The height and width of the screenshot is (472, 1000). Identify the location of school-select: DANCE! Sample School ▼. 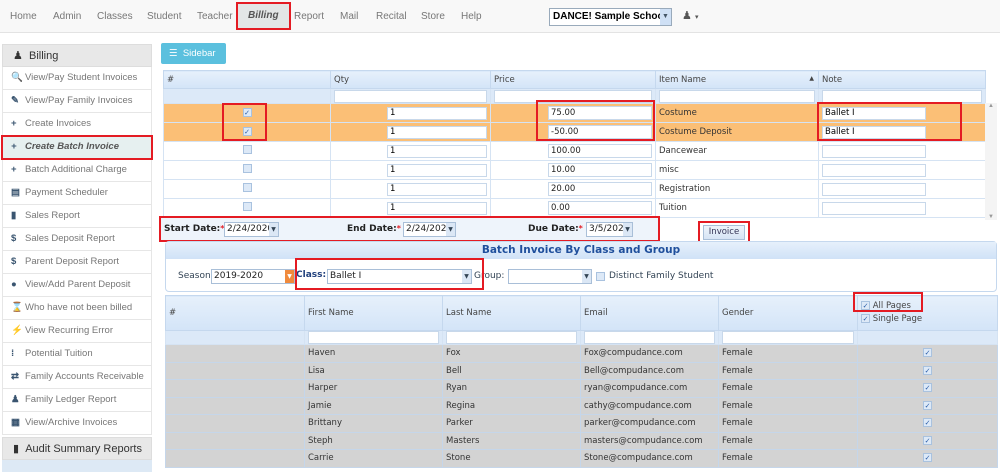
(610, 17).